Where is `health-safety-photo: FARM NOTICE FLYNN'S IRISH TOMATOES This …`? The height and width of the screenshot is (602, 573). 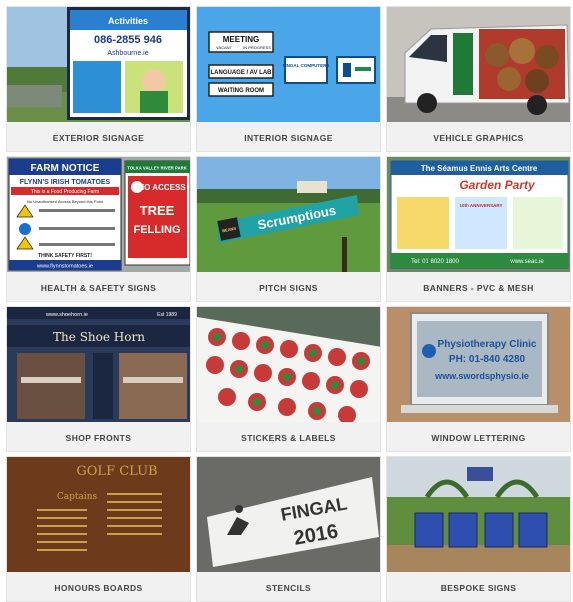
health-safety-photo: FARM NOTICE FLYNN'S IRISH TOMATOES This … is located at coordinates (98, 214).